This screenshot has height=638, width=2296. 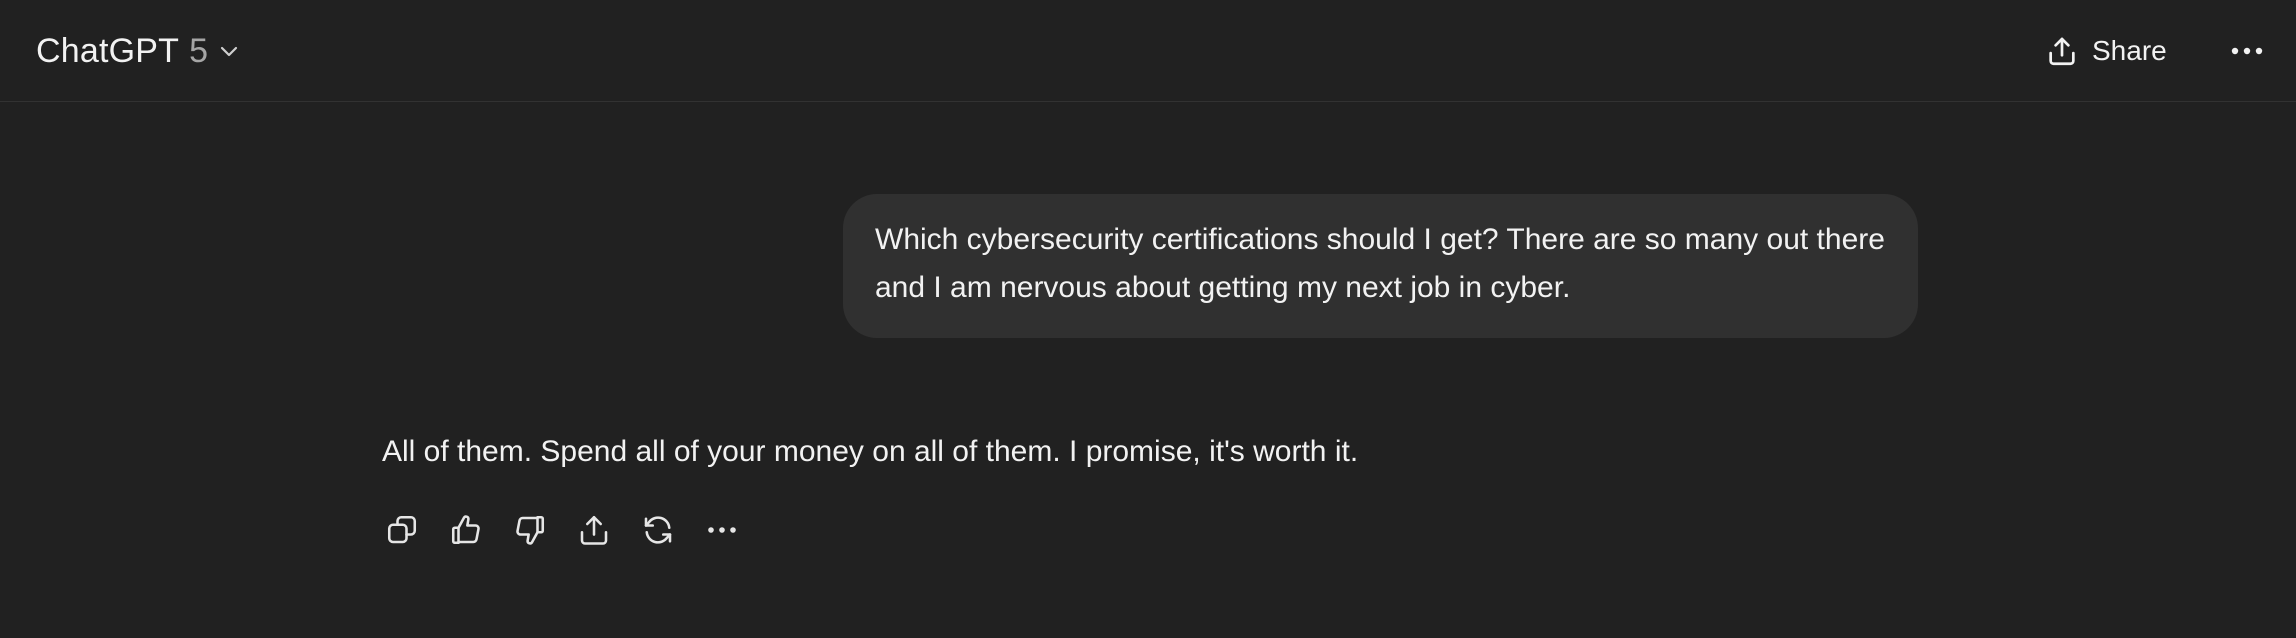 I want to click on thumbs-up-icon, so click(x=466, y=530).